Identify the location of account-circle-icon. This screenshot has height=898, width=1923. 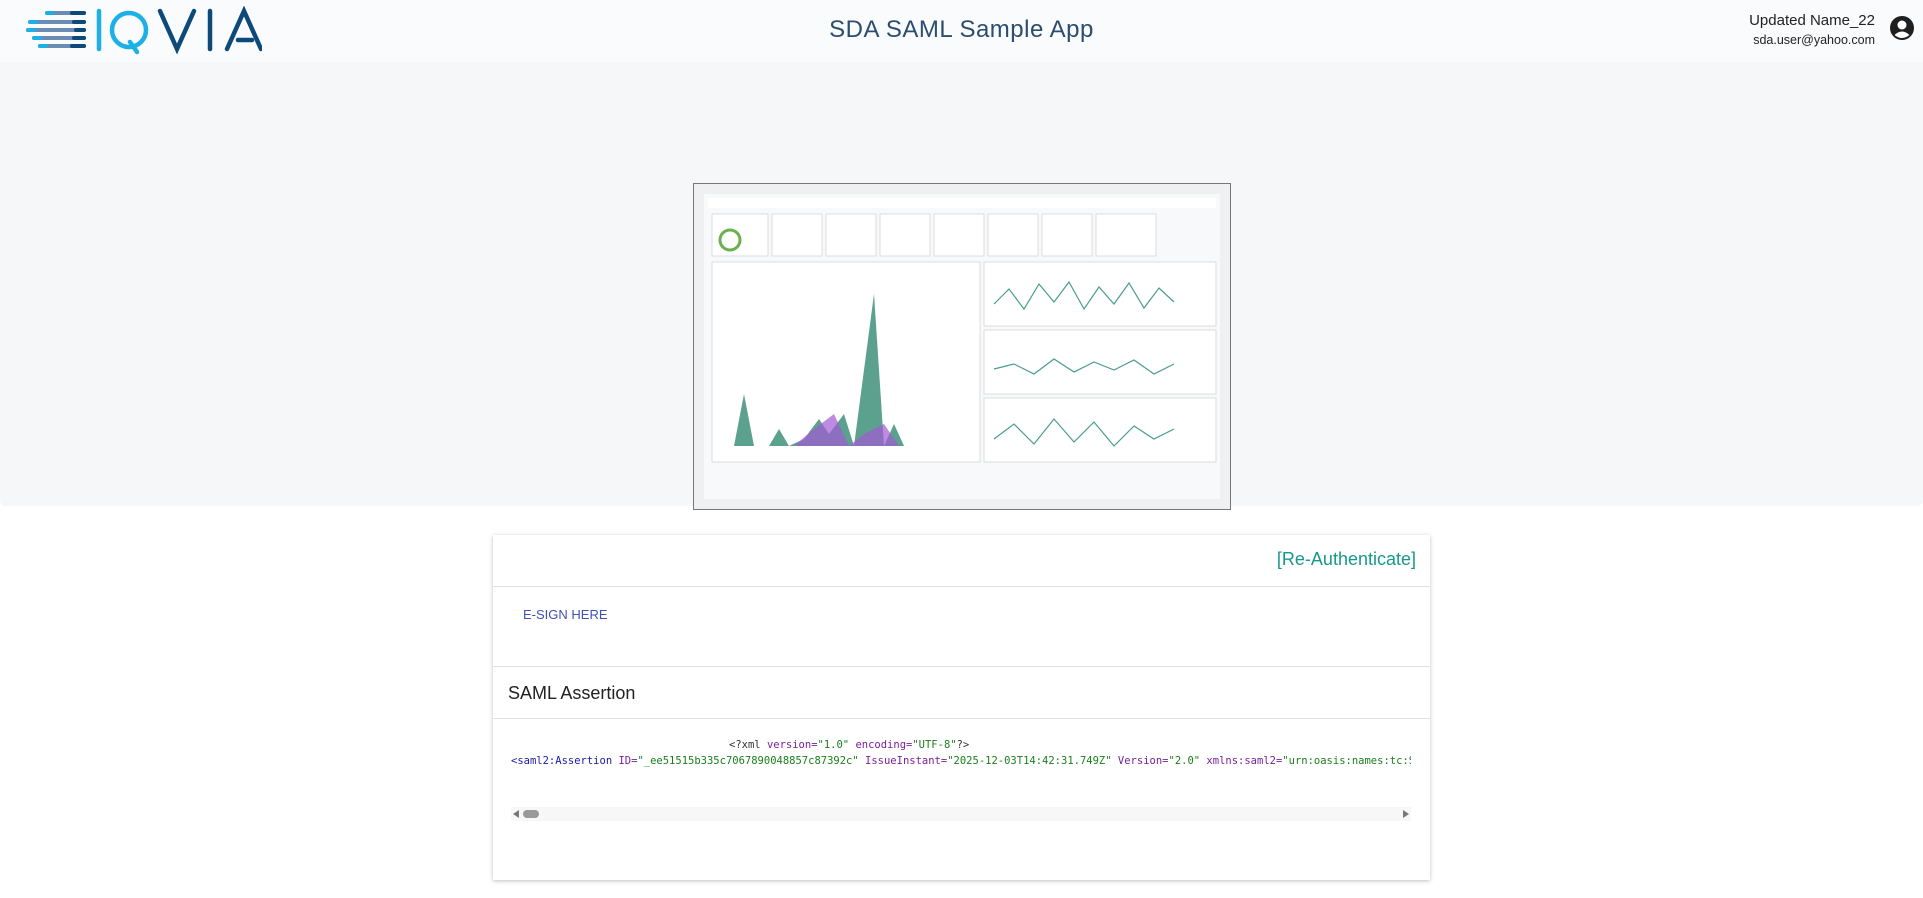
(1902, 28).